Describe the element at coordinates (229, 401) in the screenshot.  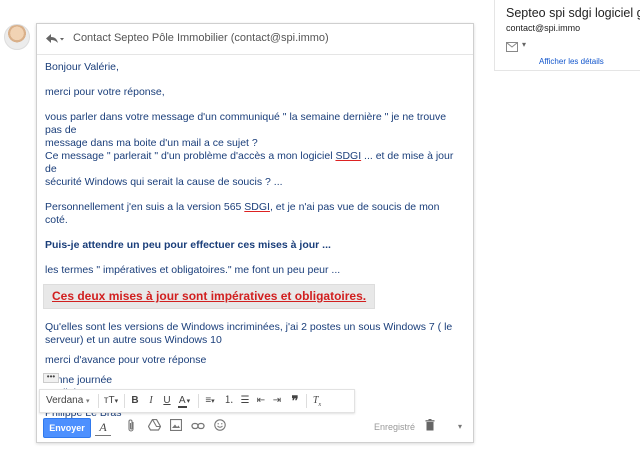
I see `numbered-list-icon: ⒈` at that location.